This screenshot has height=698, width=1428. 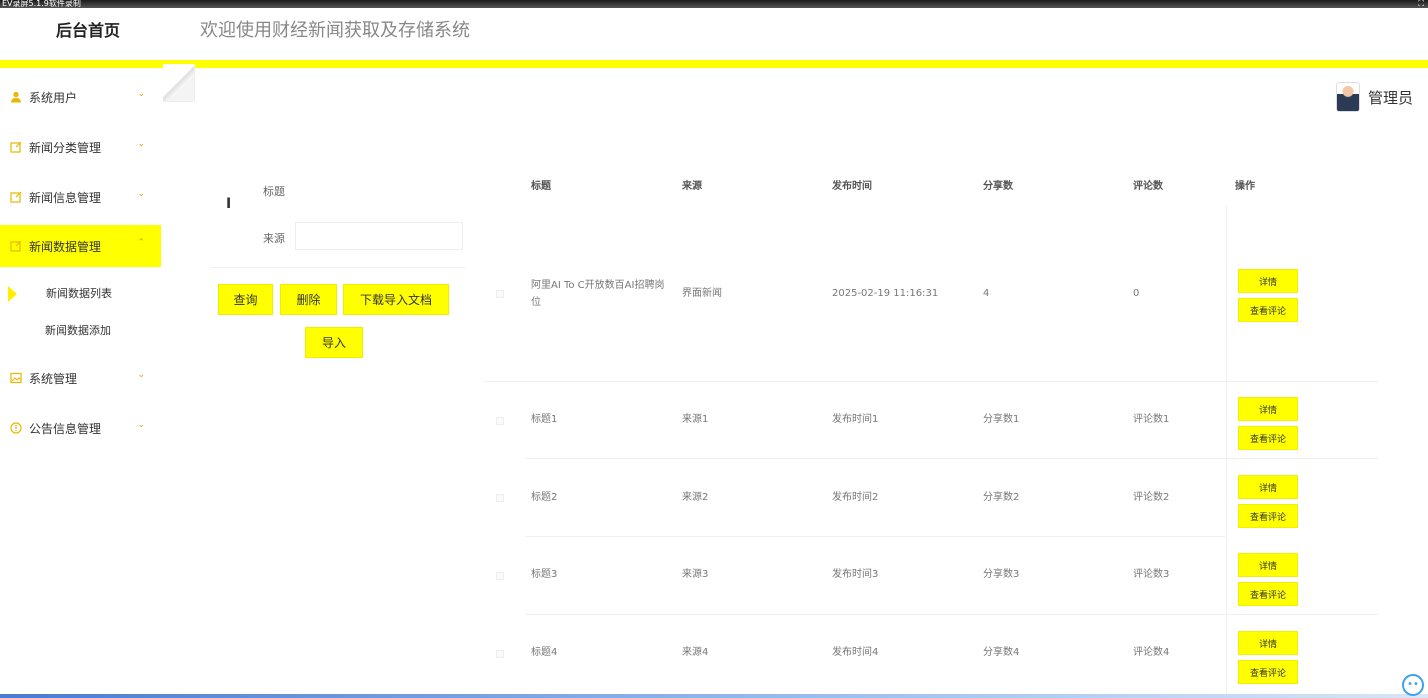 What do you see at coordinates (598, 294) in the screenshot?
I see `cell-title: 阿里AI To C开放数百AI招聘岗位` at bounding box center [598, 294].